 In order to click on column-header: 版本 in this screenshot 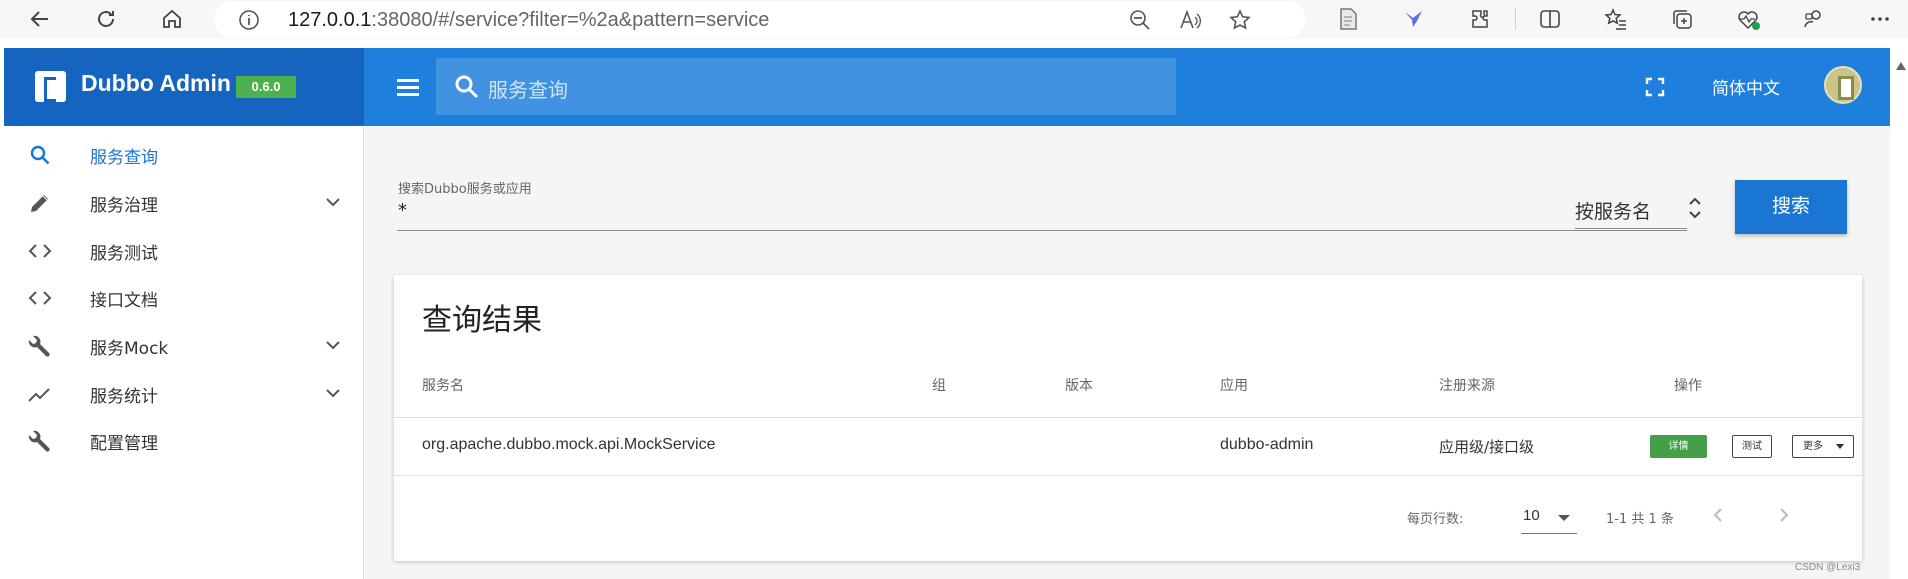, I will do `click(1079, 385)`.